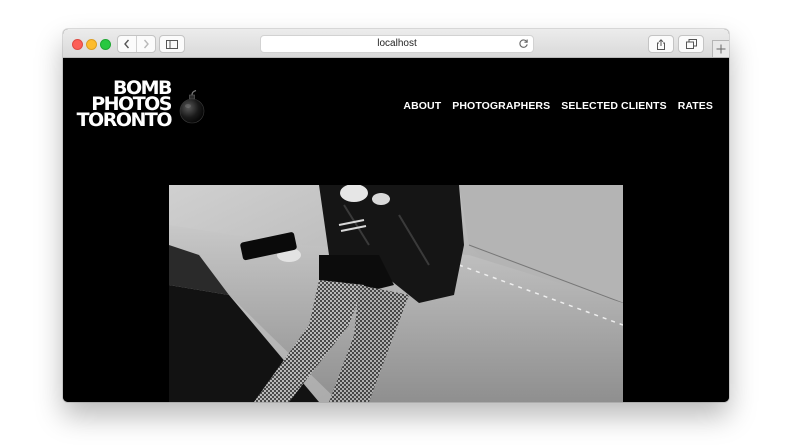 This screenshot has height=445, width=800. I want to click on forward-icon, so click(146, 44).